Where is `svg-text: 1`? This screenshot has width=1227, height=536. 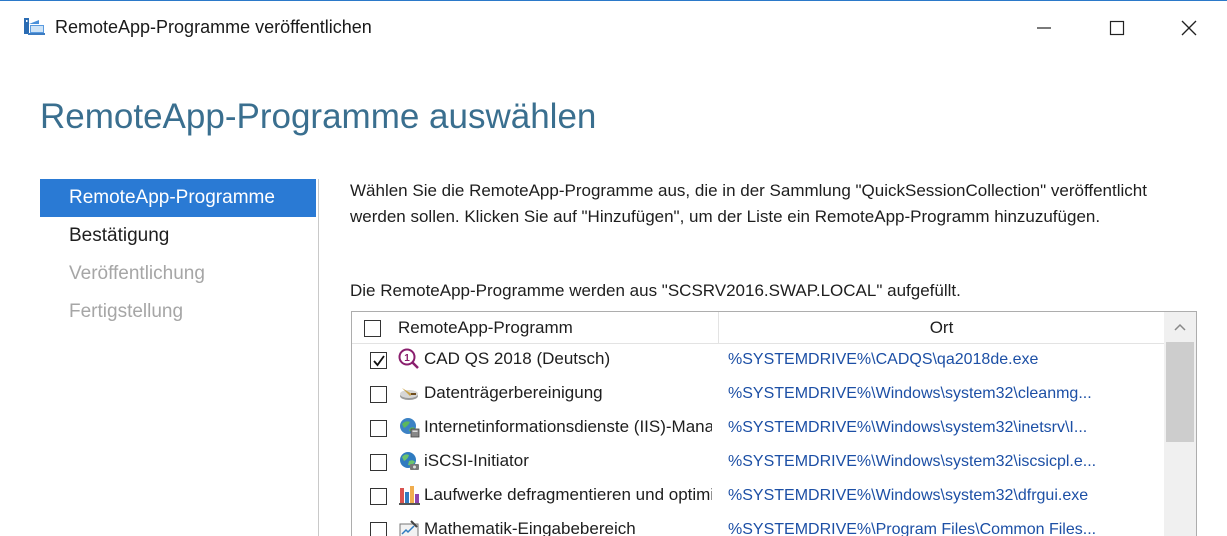
svg-text: 1 is located at coordinates (407, 358).